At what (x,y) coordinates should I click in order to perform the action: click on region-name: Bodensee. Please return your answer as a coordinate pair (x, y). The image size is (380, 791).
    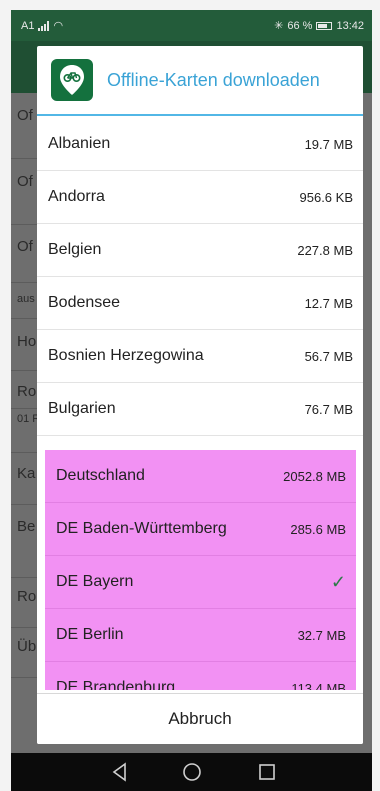
    Looking at the image, I should click on (84, 302).